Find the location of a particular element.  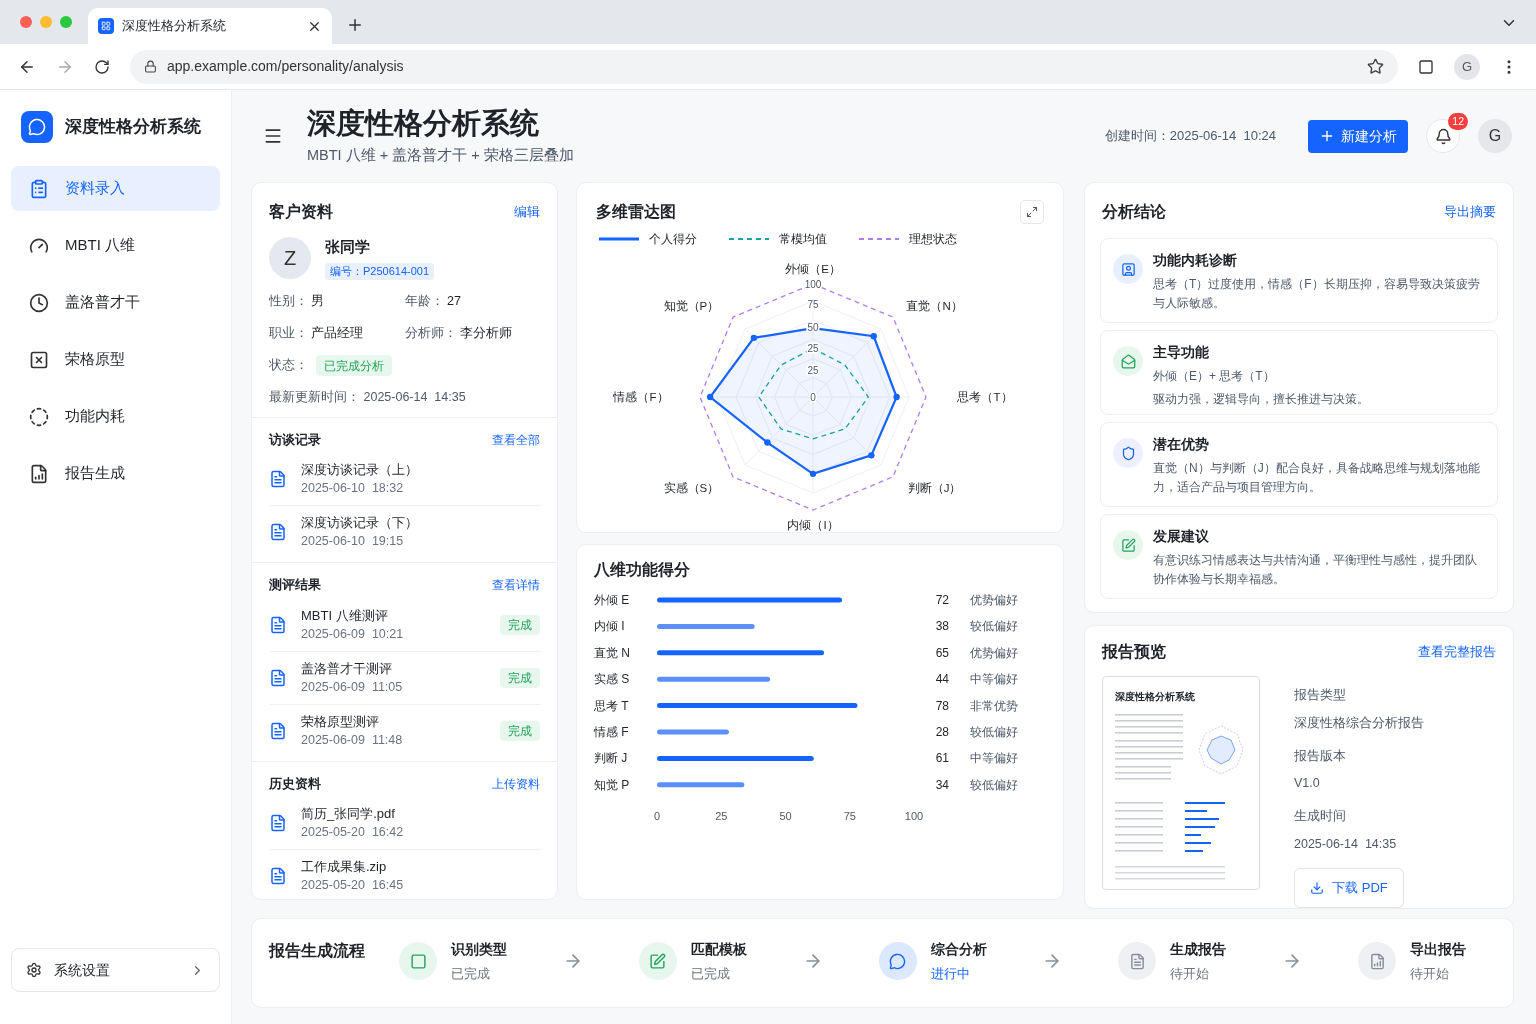

axis-label: 知觉（P） is located at coordinates (691, 306).